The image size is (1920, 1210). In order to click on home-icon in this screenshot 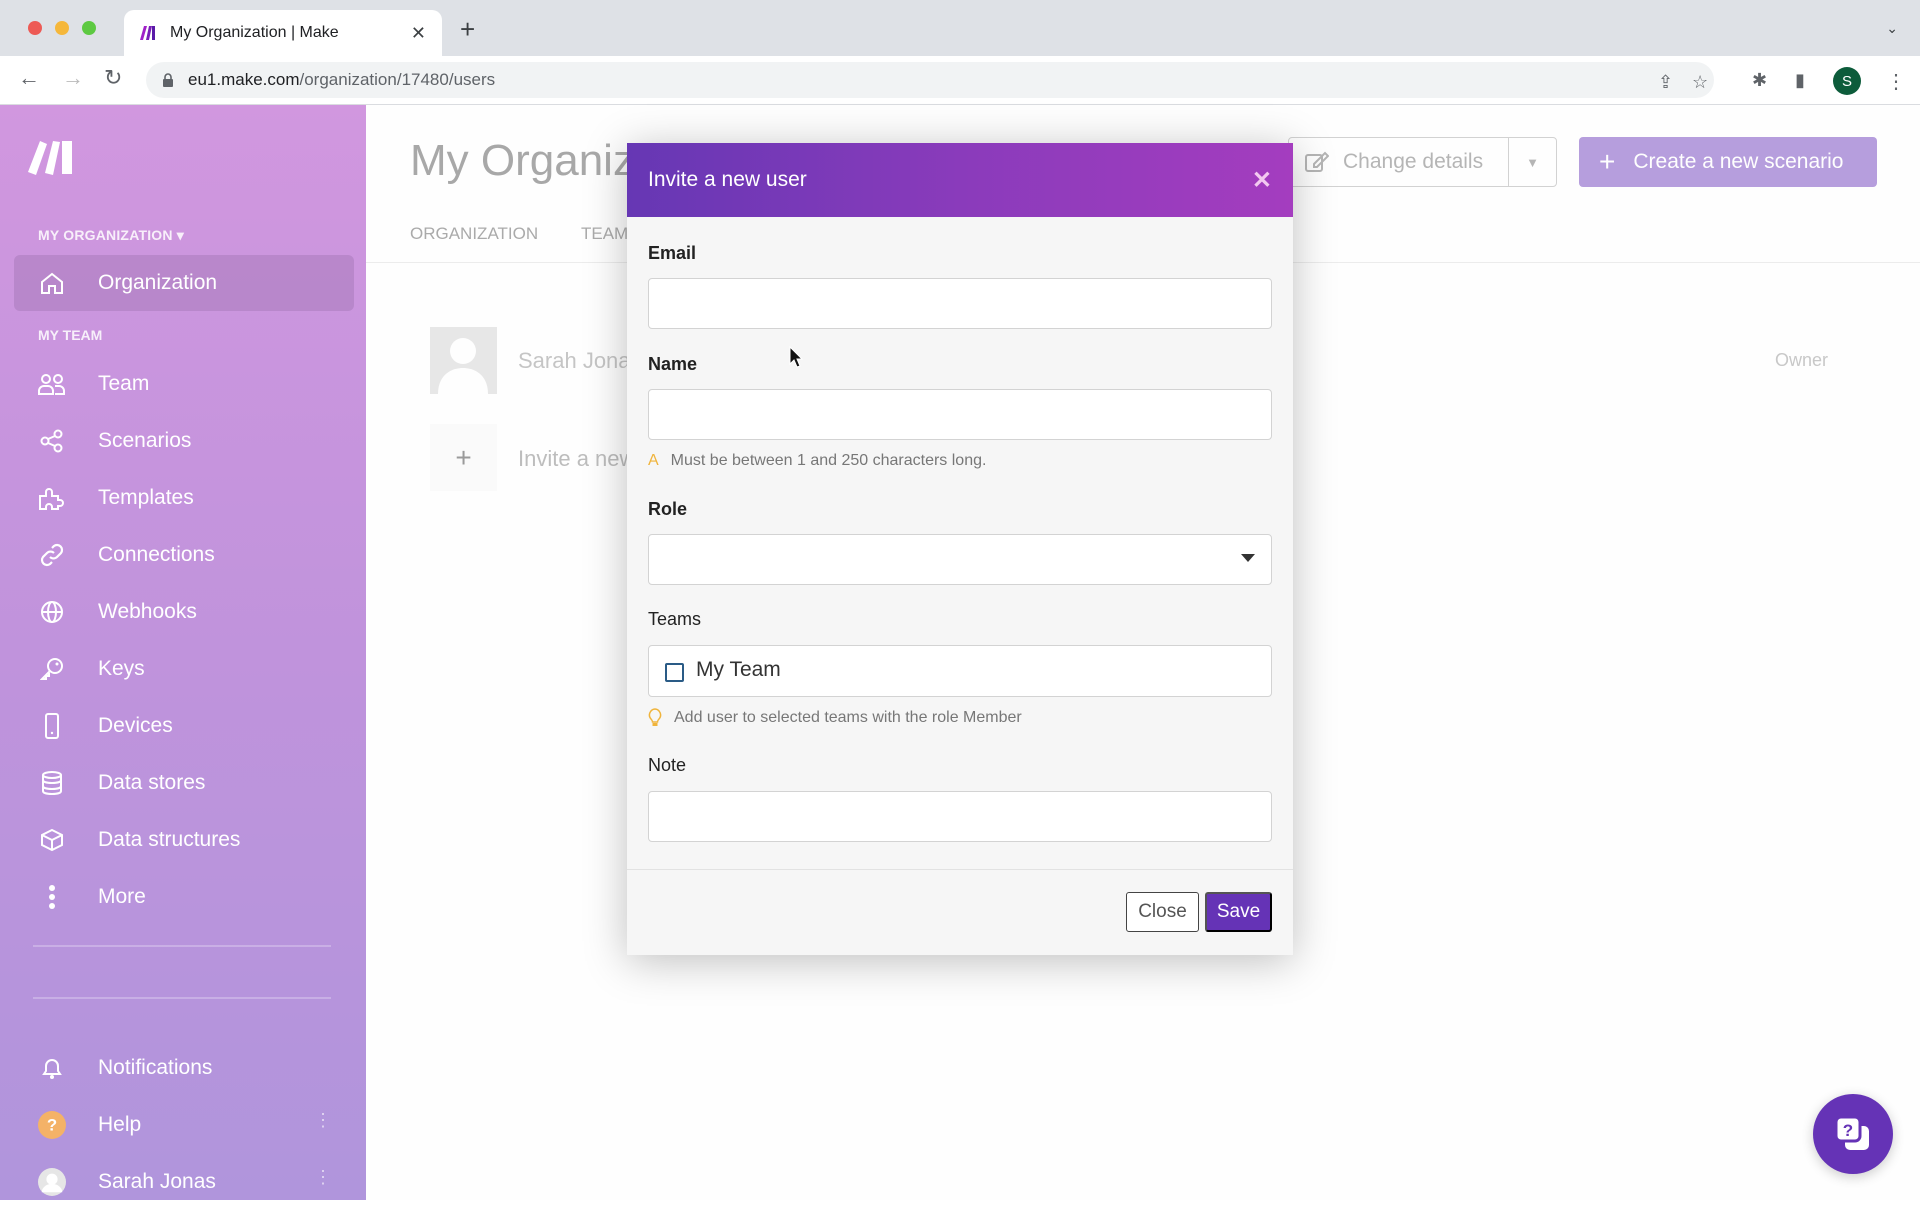, I will do `click(52, 283)`.